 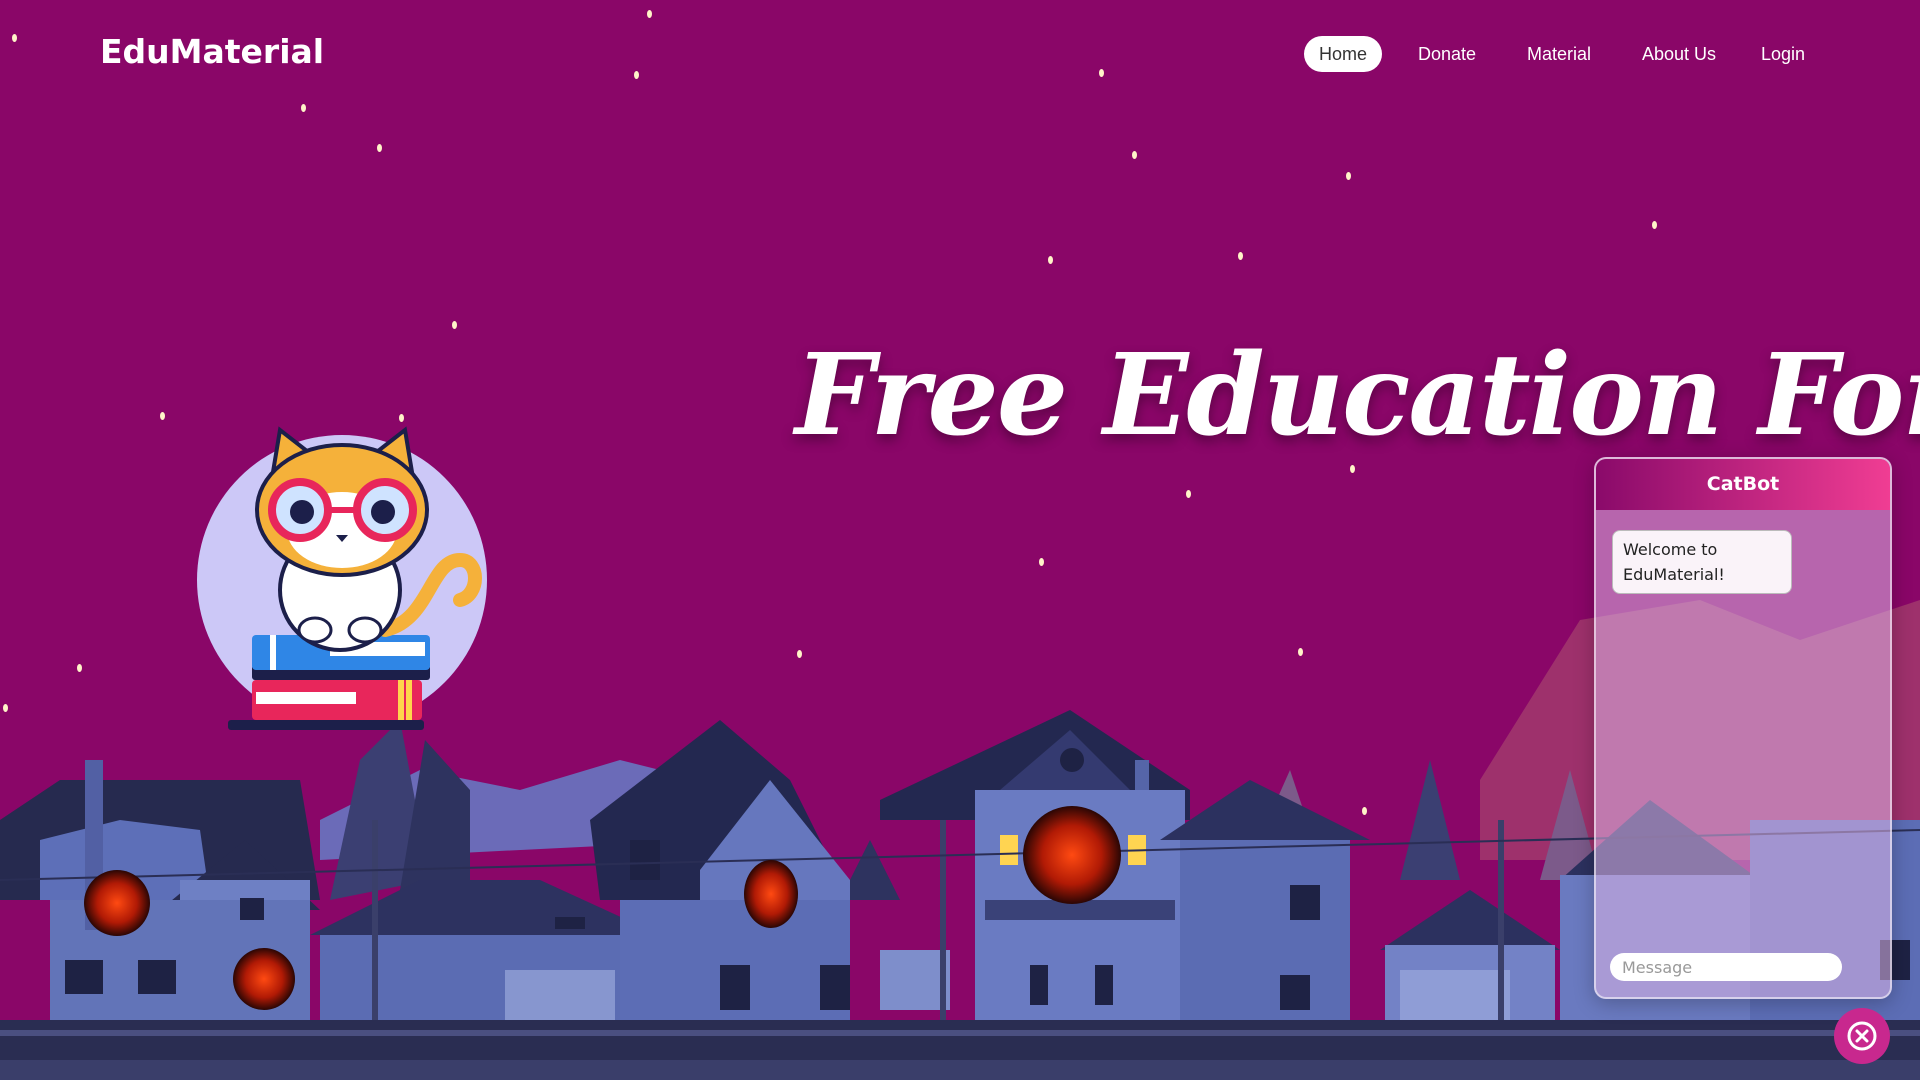 What do you see at coordinates (1559, 54) in the screenshot?
I see `nav-material: Material` at bounding box center [1559, 54].